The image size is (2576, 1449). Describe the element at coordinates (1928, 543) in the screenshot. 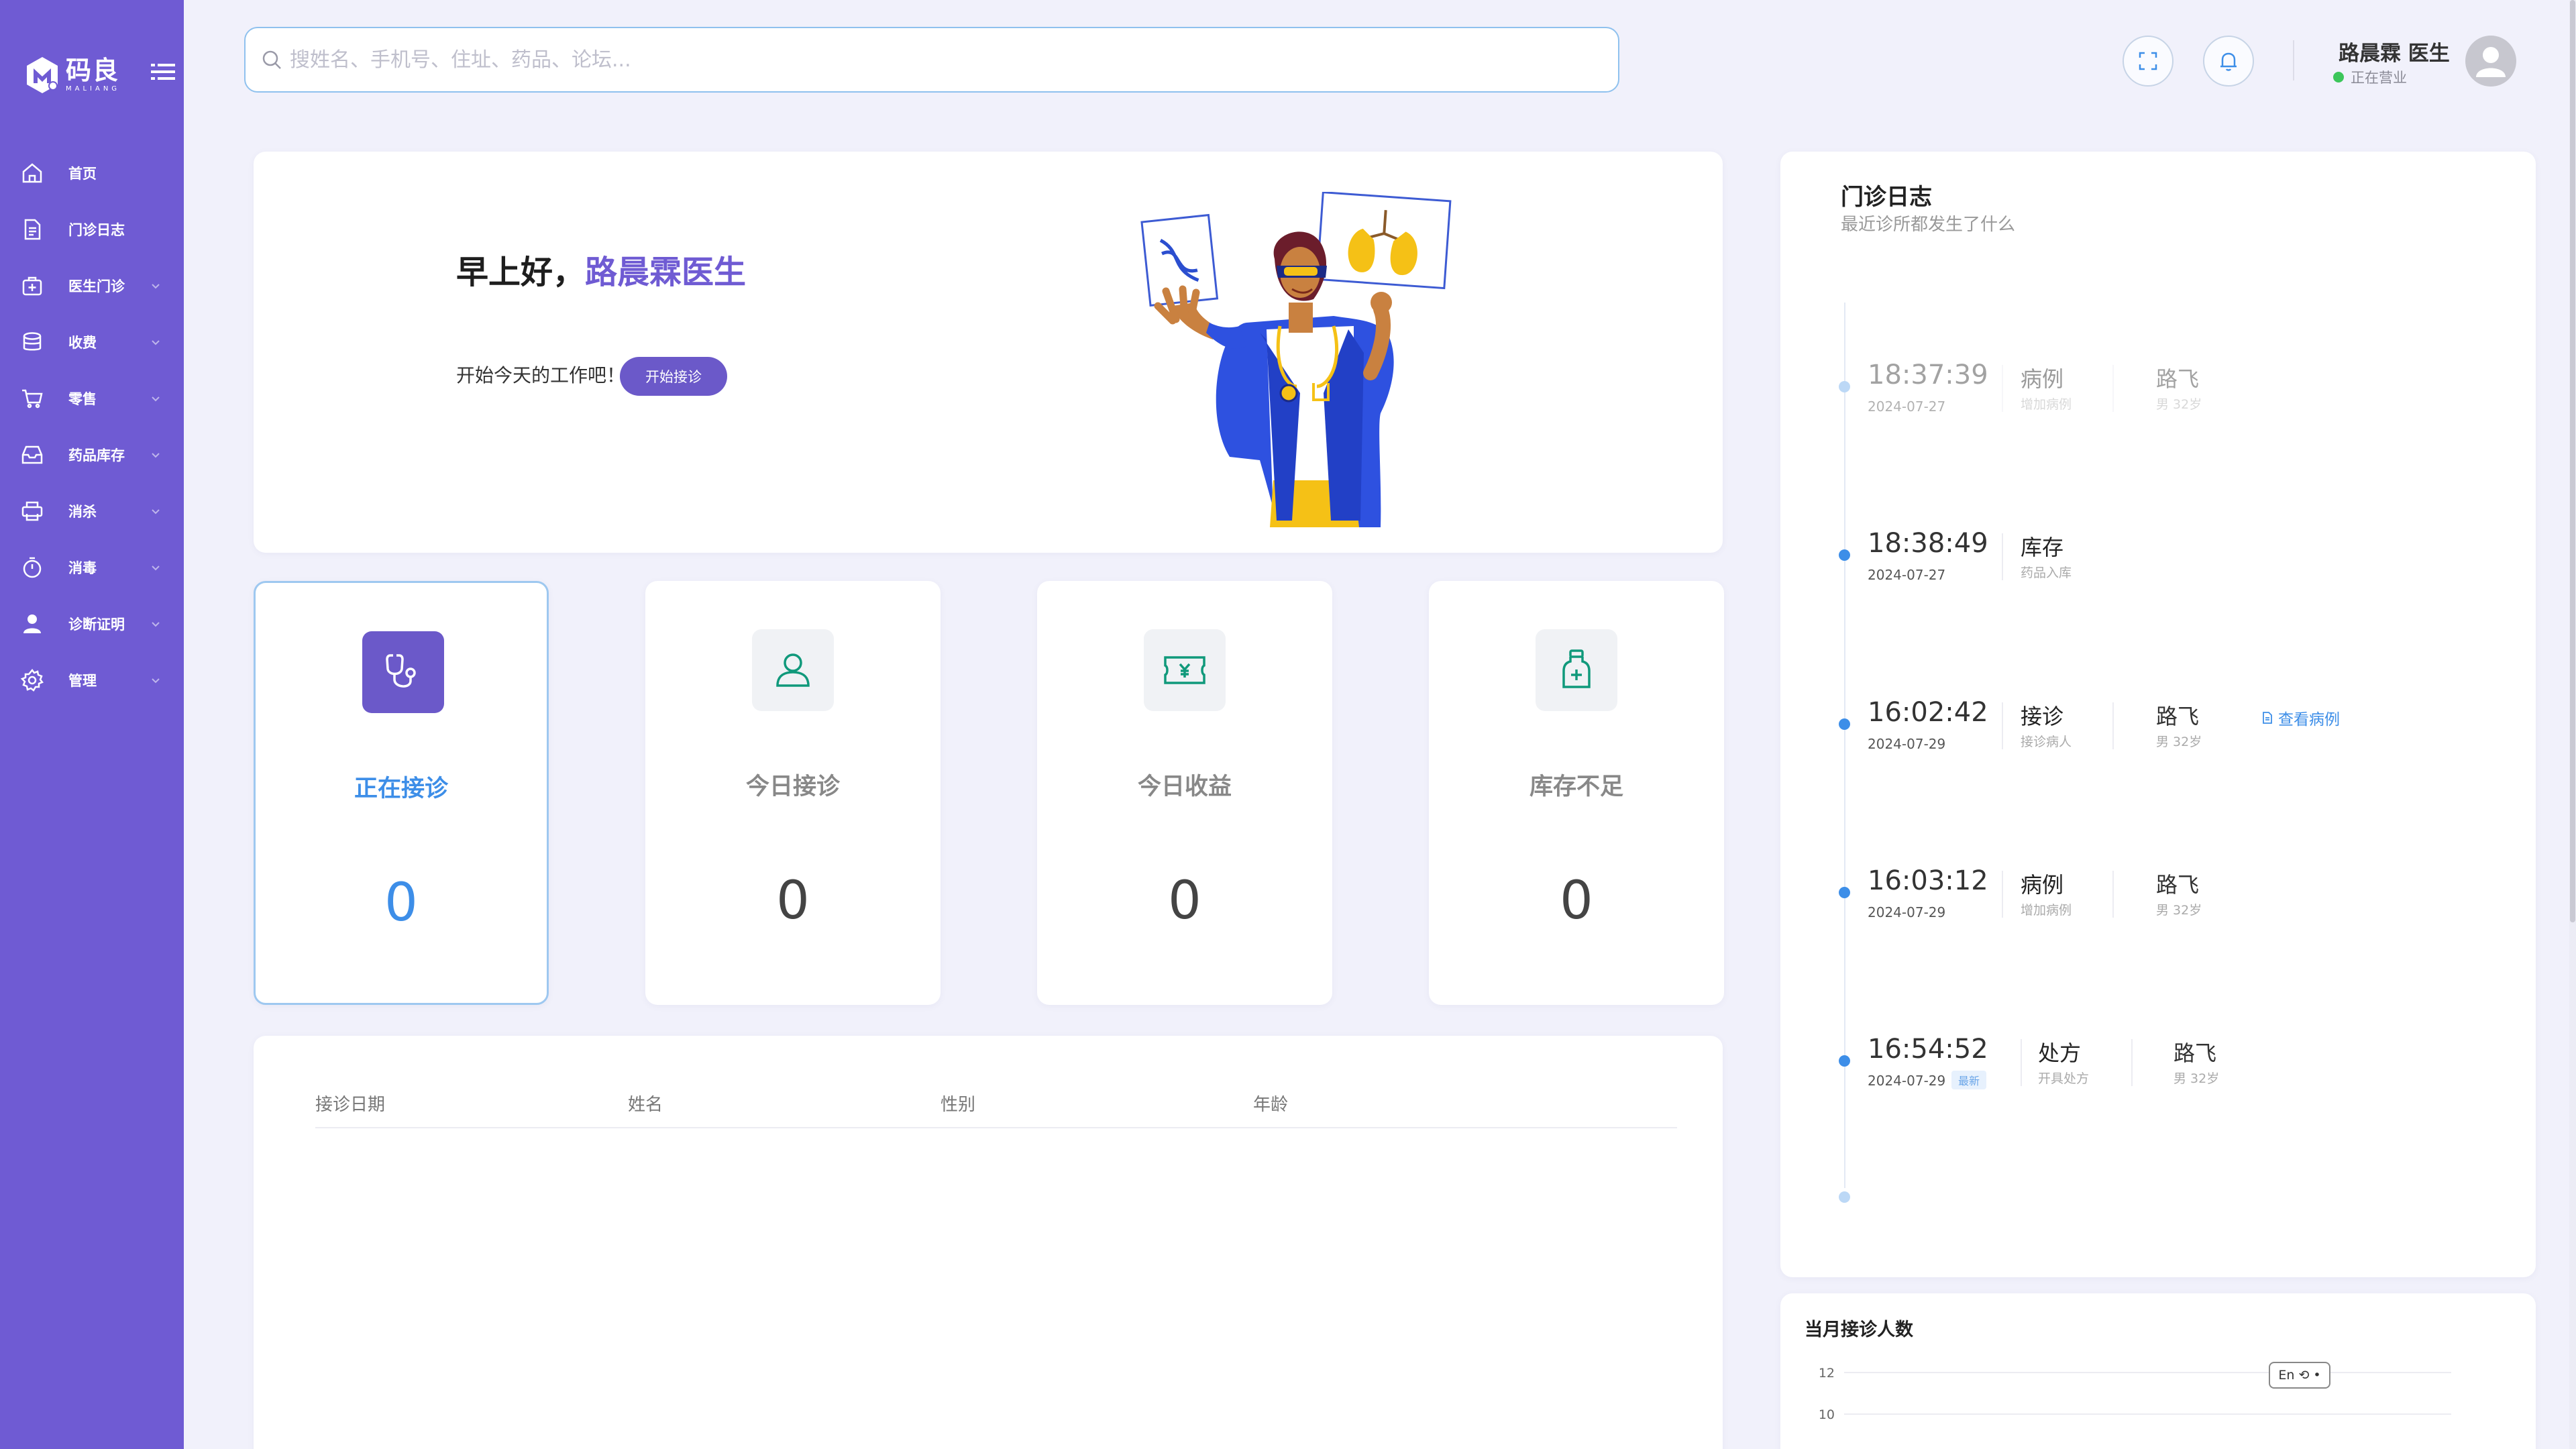

I see `entry-time: 18:38:49` at that location.